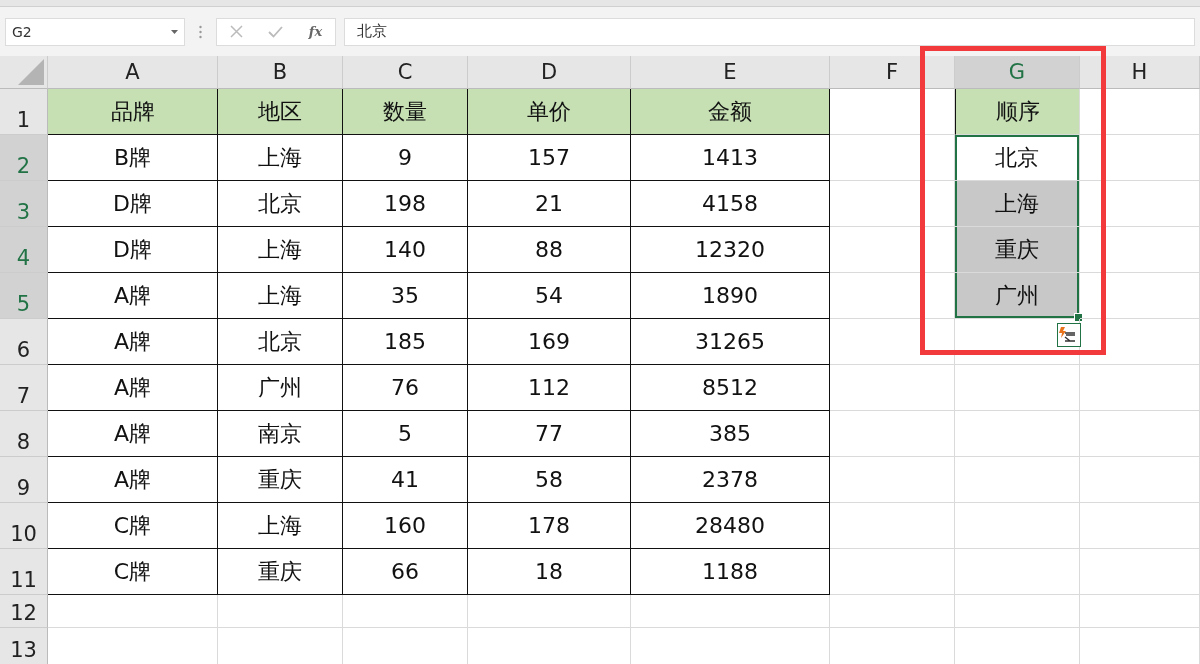  Describe the element at coordinates (236, 31) in the screenshot. I see `cancel-icon` at that location.